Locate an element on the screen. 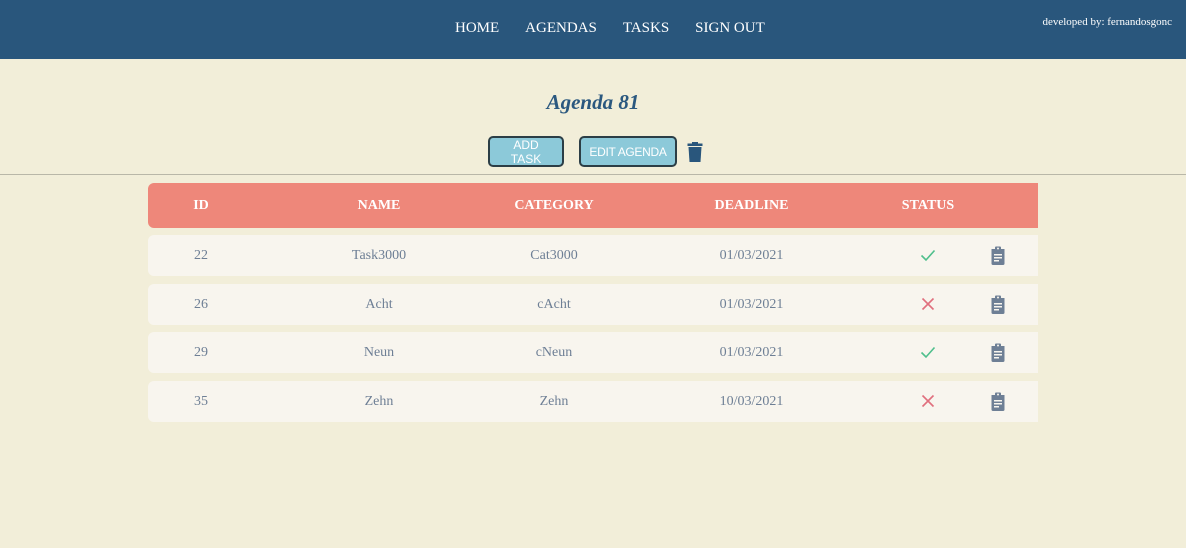 The width and height of the screenshot is (1186, 548). table-header: ID NAME CATEGORY DEADLINE STATUS is located at coordinates (593, 205).